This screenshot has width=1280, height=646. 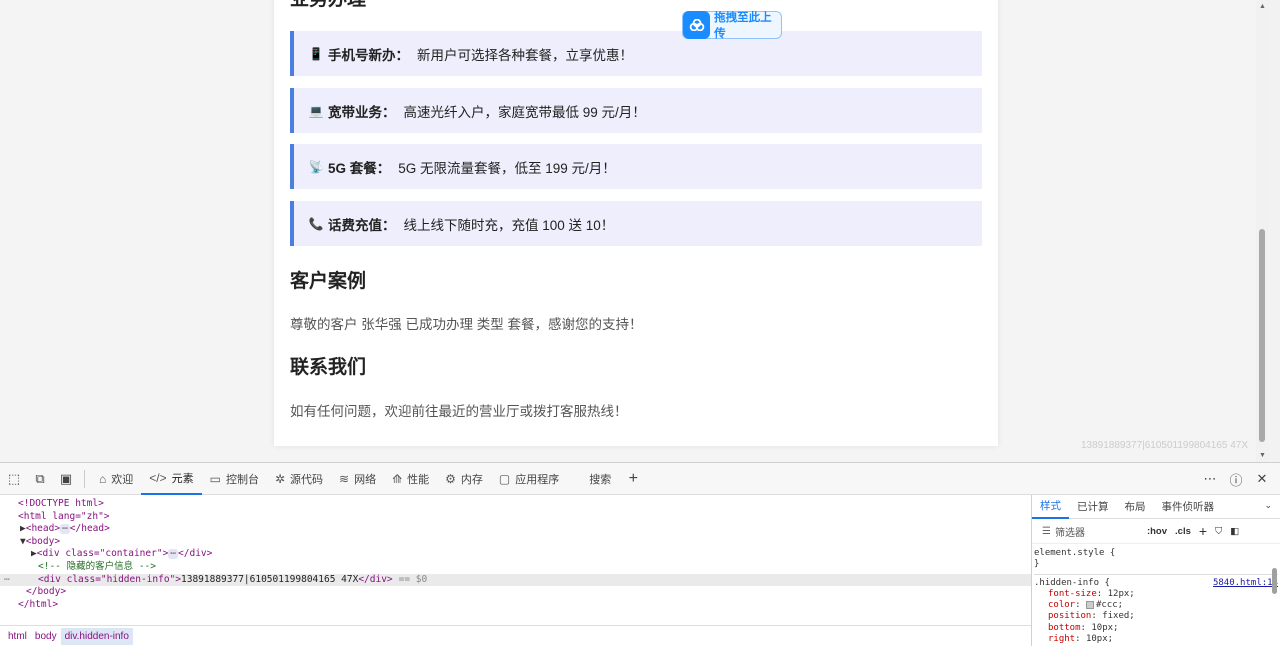 I want to click on bug-icon: ✲, so click(x=280, y=478).